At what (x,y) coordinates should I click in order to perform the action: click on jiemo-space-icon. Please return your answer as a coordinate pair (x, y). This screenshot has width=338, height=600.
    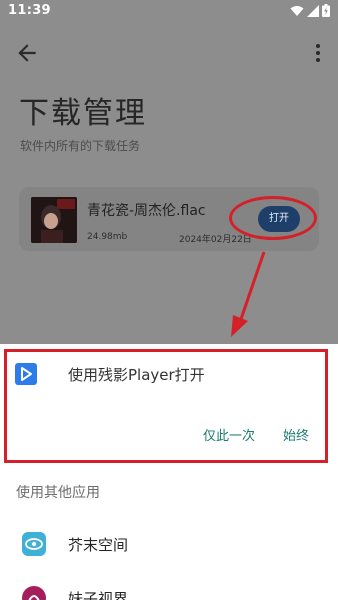
    Looking at the image, I should click on (34, 544).